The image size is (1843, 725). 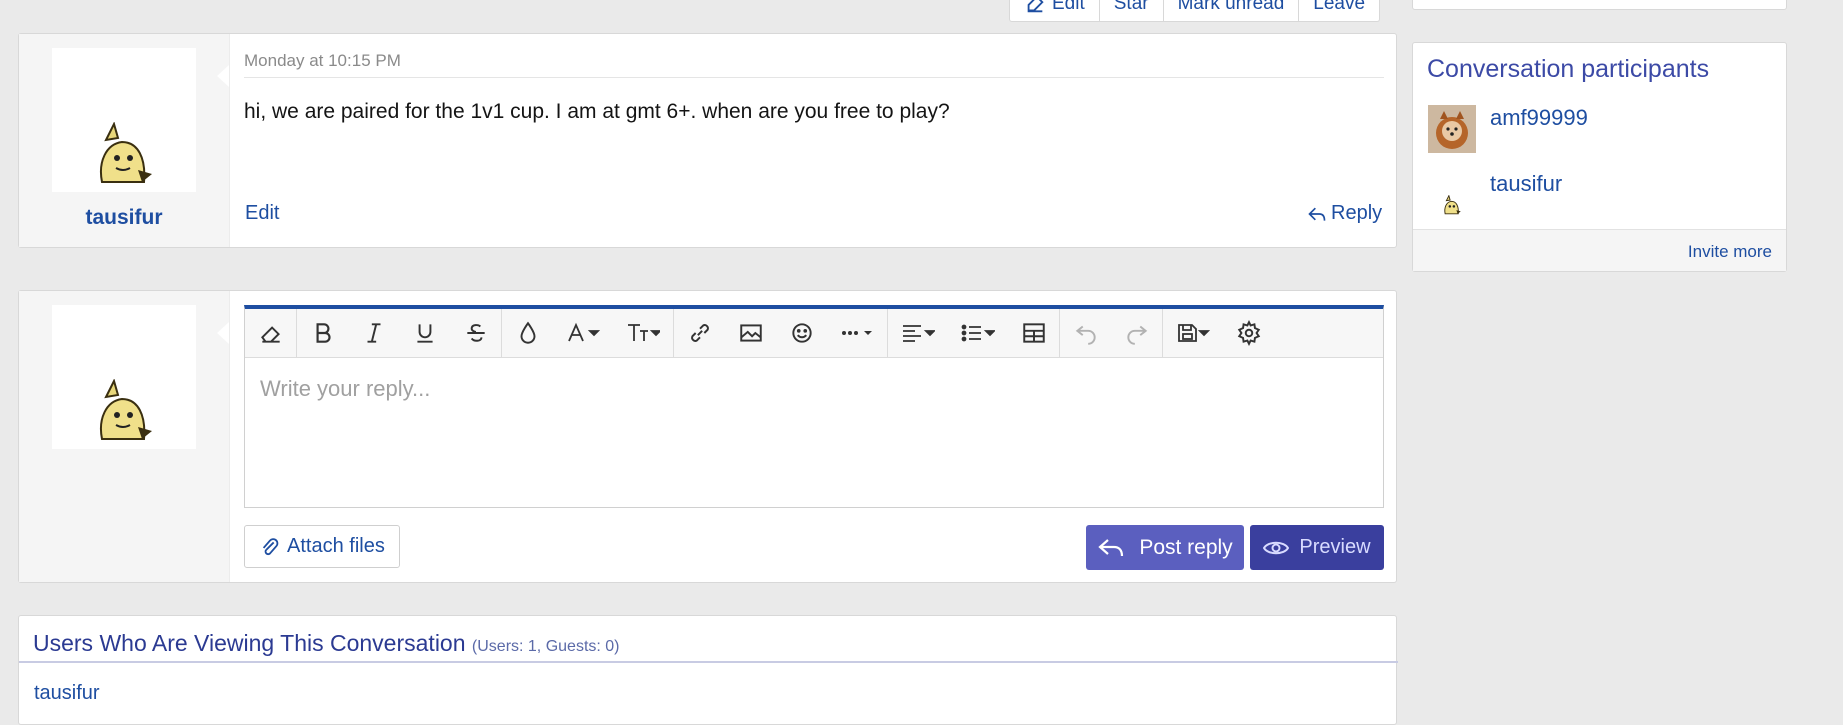 I want to click on message-date: Monday at 10:15 PM, so click(x=322, y=61).